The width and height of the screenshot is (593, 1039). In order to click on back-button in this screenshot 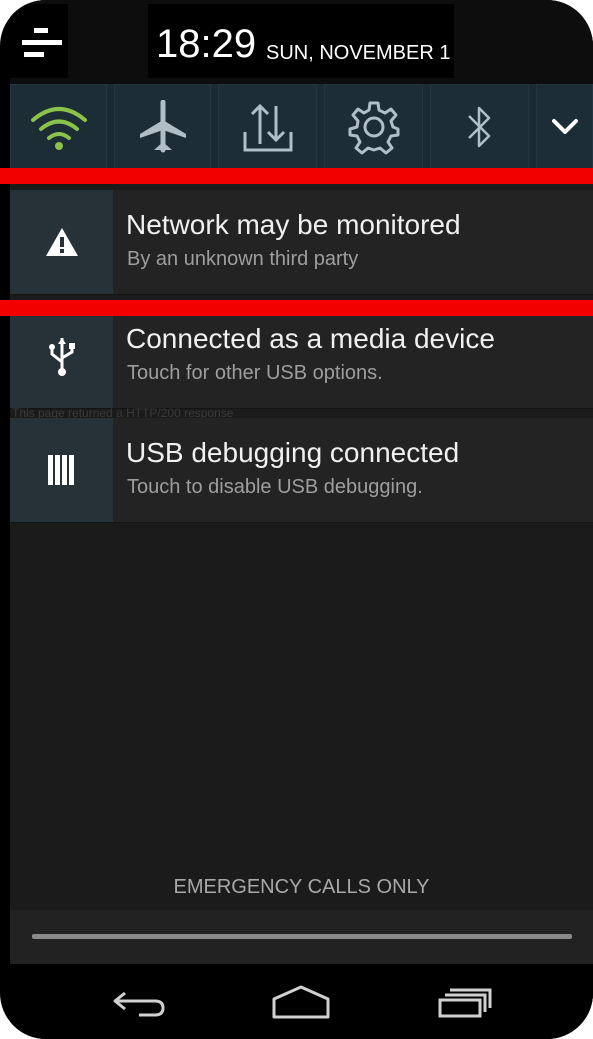, I will do `click(139, 1002)`.